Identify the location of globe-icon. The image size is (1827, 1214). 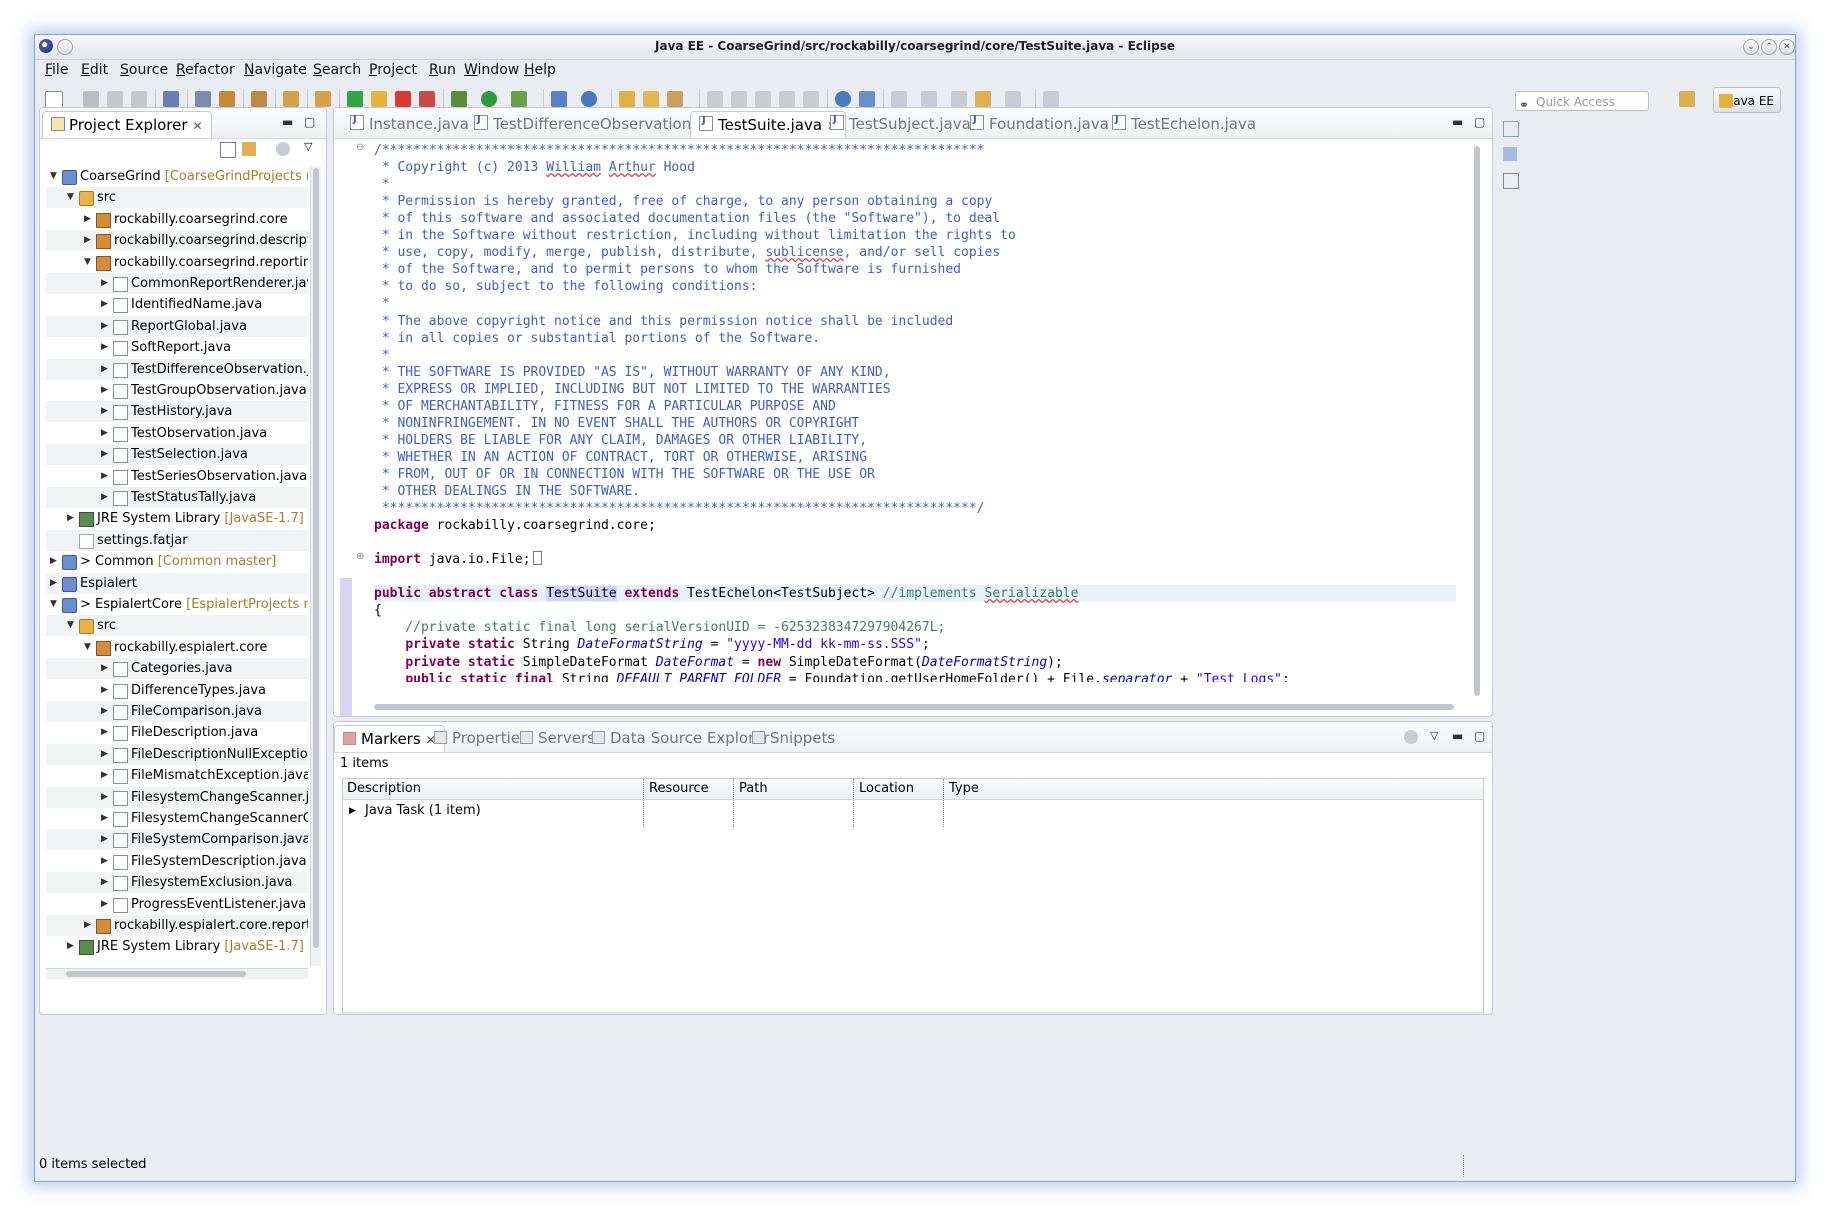
(843, 99).